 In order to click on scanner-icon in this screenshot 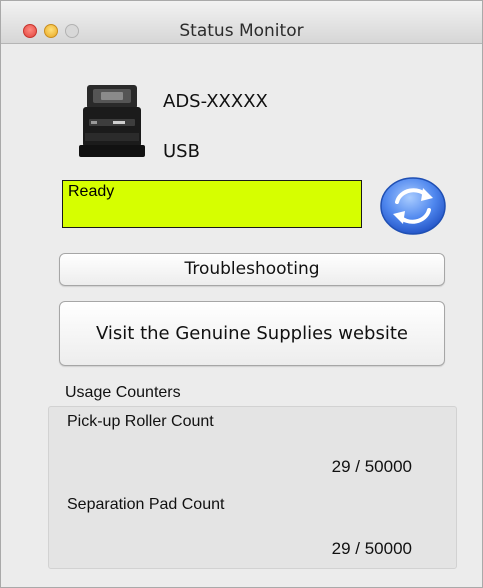, I will do `click(112, 121)`.